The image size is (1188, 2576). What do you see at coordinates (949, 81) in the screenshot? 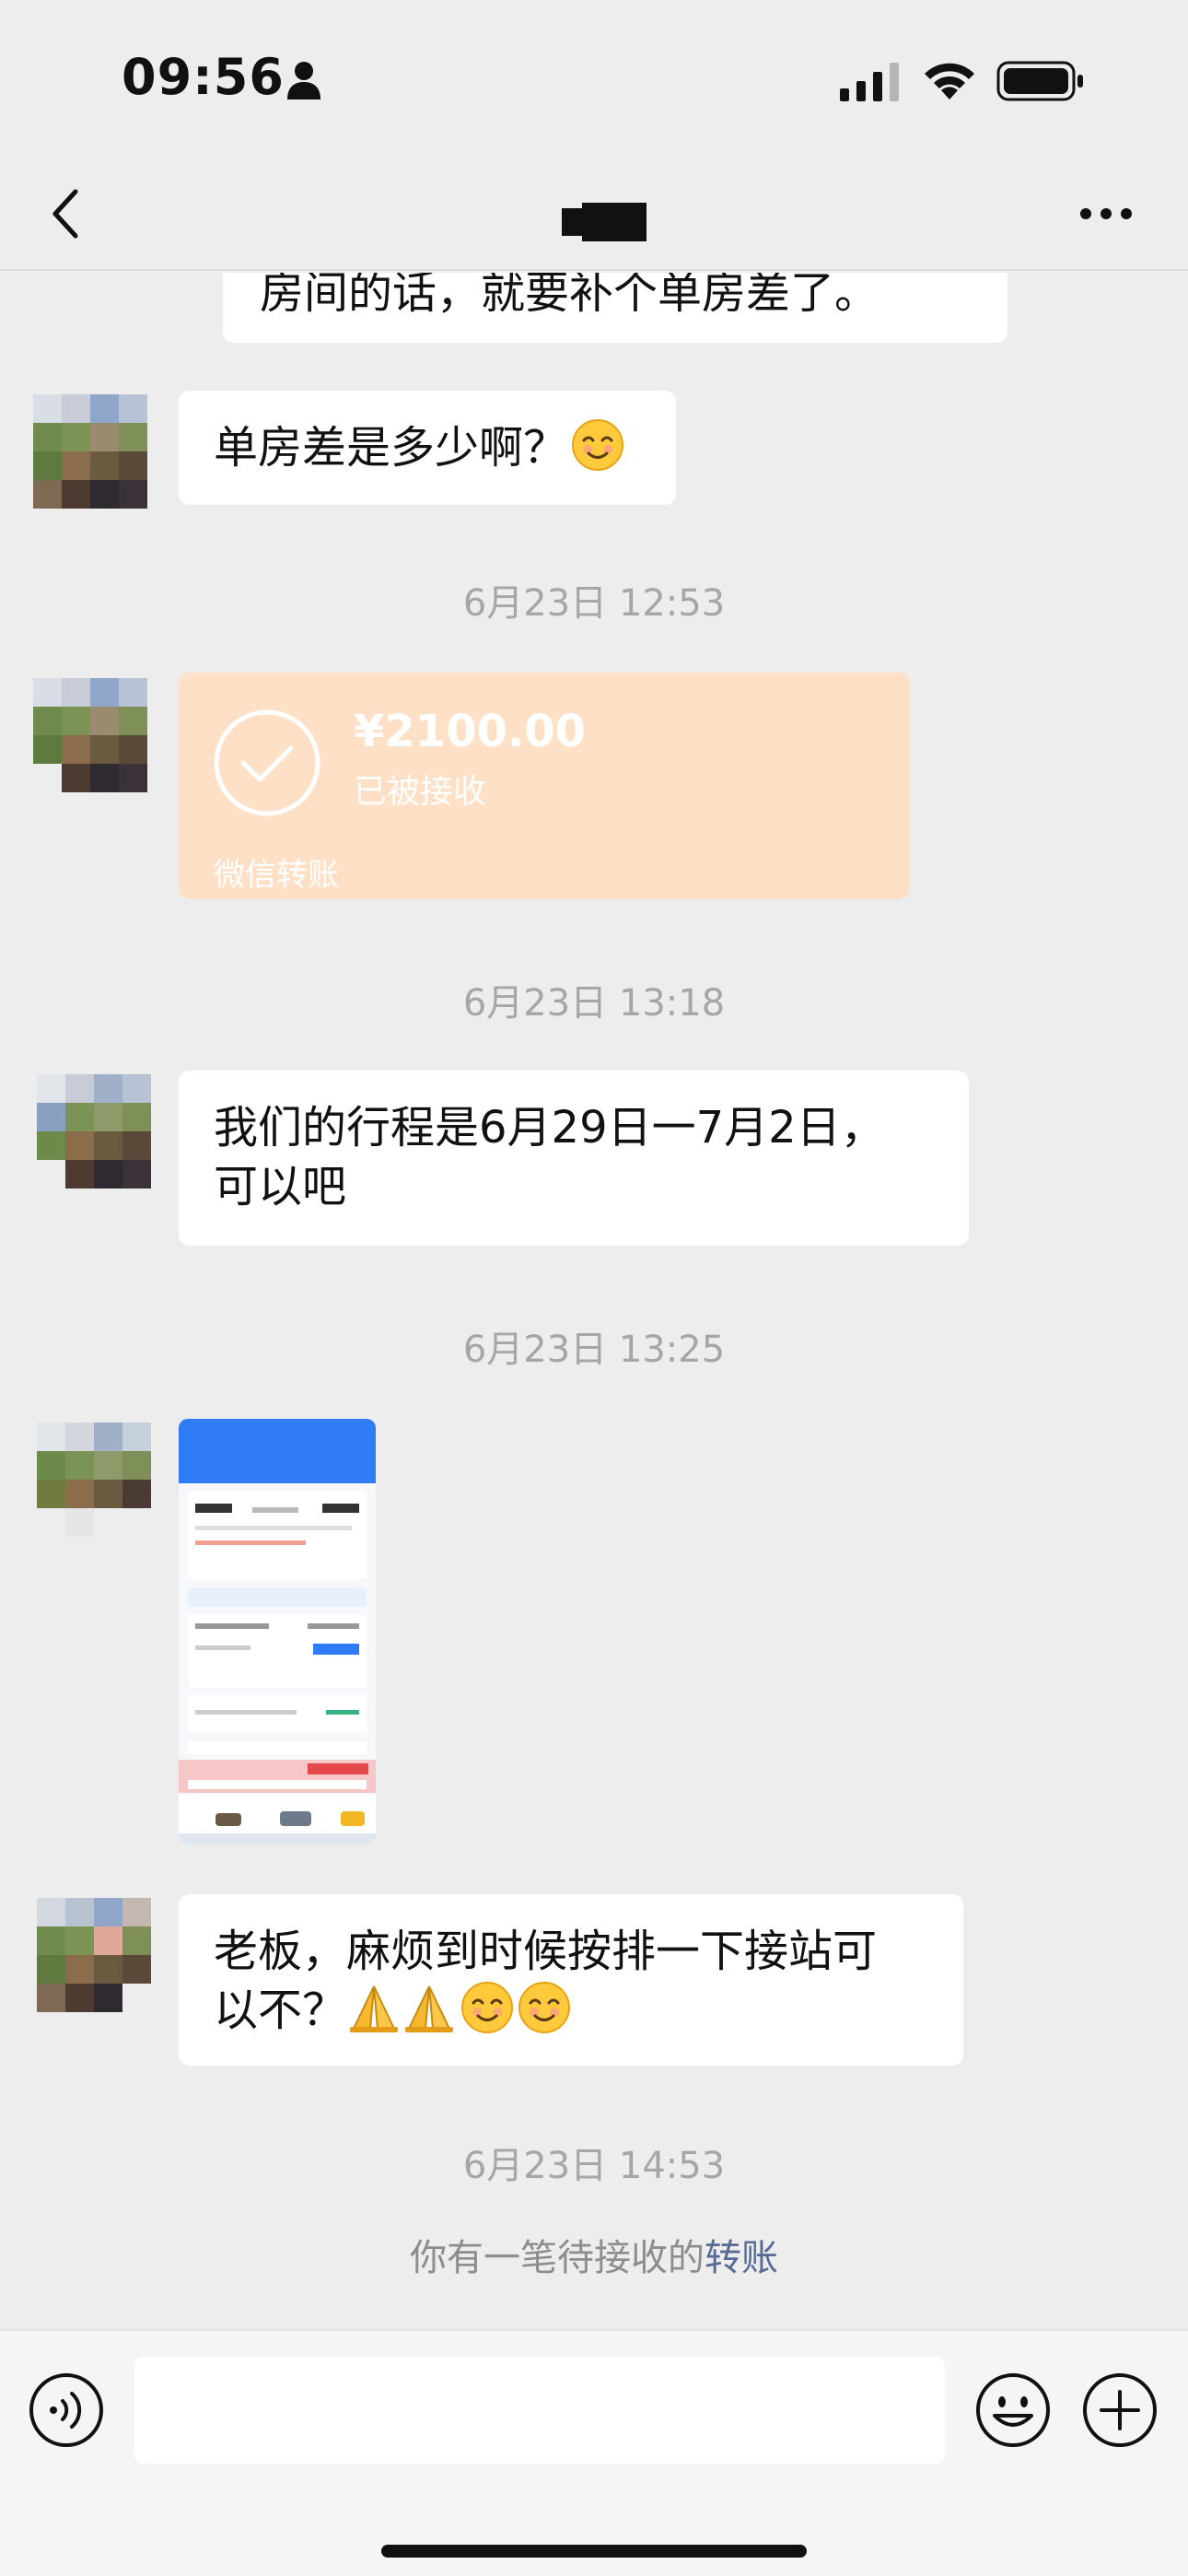
I see `wifi-icon` at bounding box center [949, 81].